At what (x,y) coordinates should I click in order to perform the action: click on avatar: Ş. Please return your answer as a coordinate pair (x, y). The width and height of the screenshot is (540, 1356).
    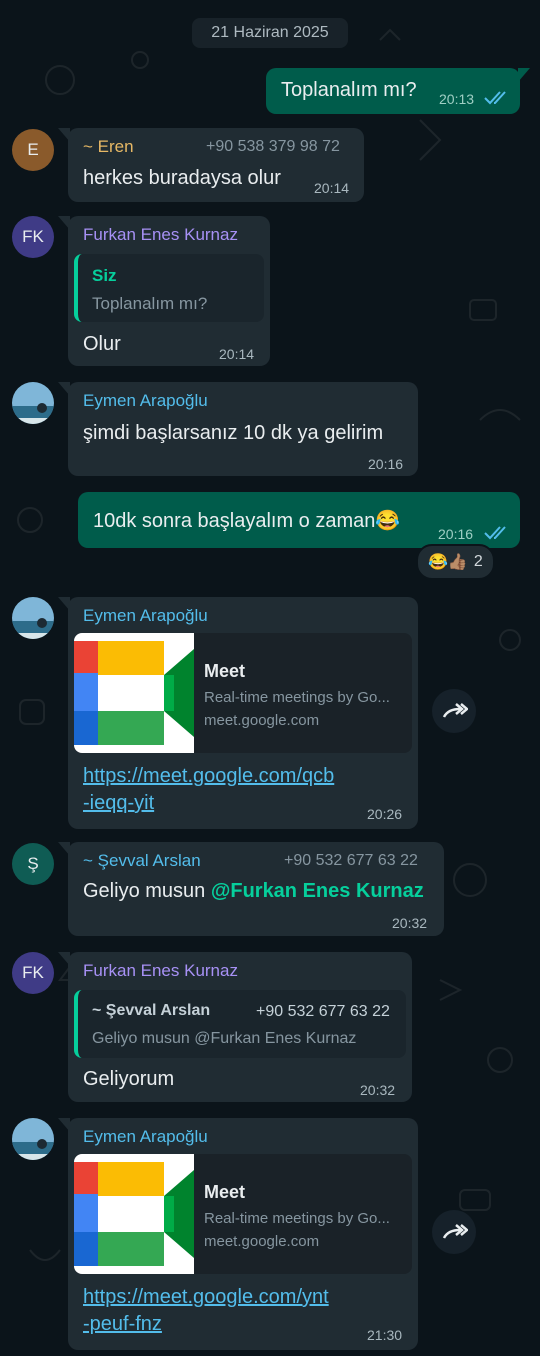
    Looking at the image, I should click on (33, 864).